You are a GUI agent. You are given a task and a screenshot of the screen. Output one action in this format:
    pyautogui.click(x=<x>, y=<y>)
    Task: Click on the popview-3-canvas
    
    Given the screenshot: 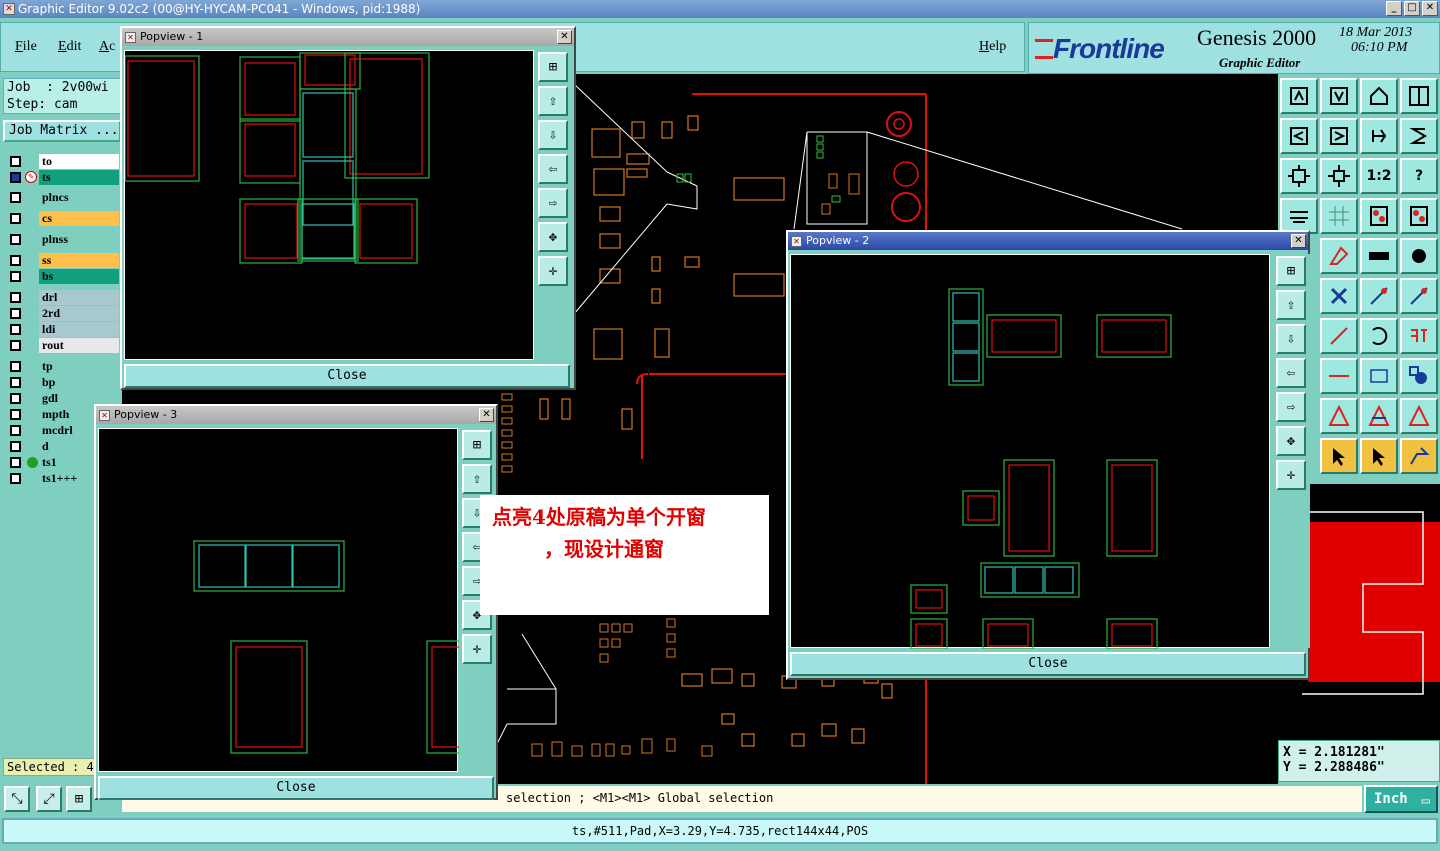 What is the action you would take?
    pyautogui.click(x=283, y=600)
    